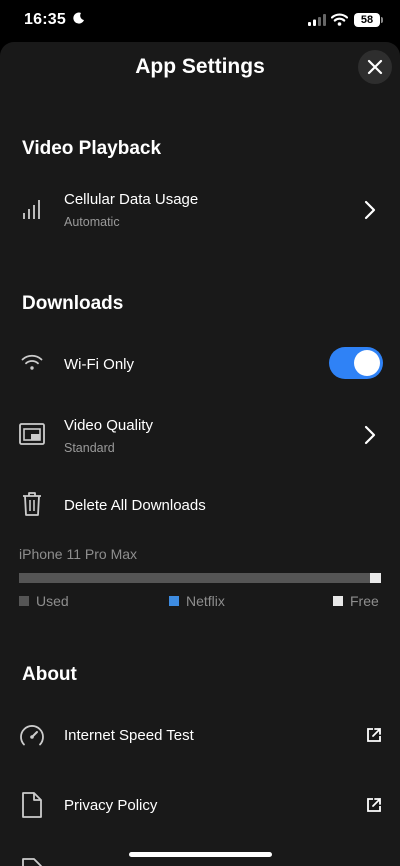 The height and width of the screenshot is (866, 400). What do you see at coordinates (129, 735) in the screenshot?
I see `internet-speed-test-label: Internet Speed Test` at bounding box center [129, 735].